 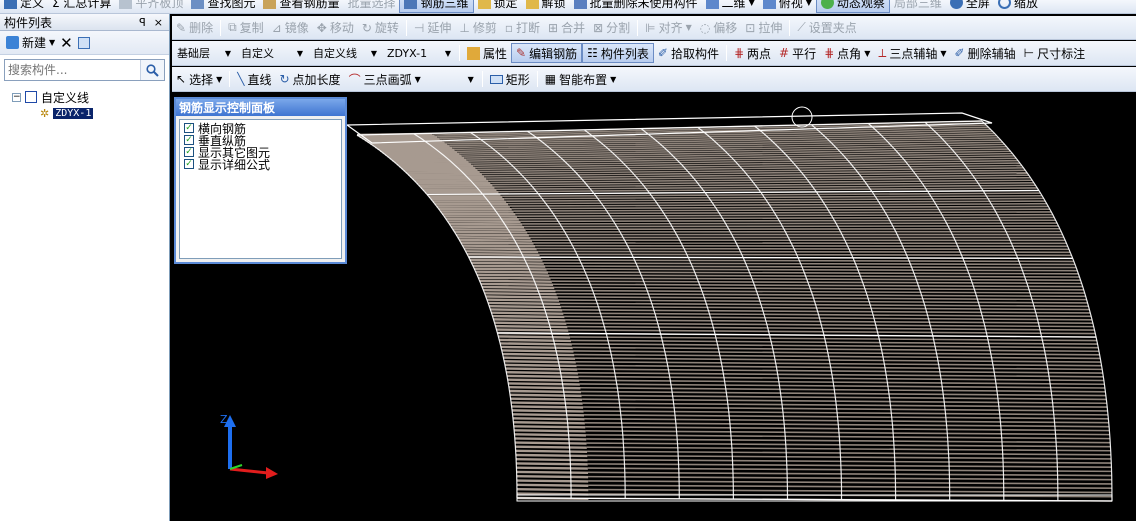 What do you see at coordinates (808, 3) in the screenshot?
I see `chevron-down-icon: ▼` at bounding box center [808, 3].